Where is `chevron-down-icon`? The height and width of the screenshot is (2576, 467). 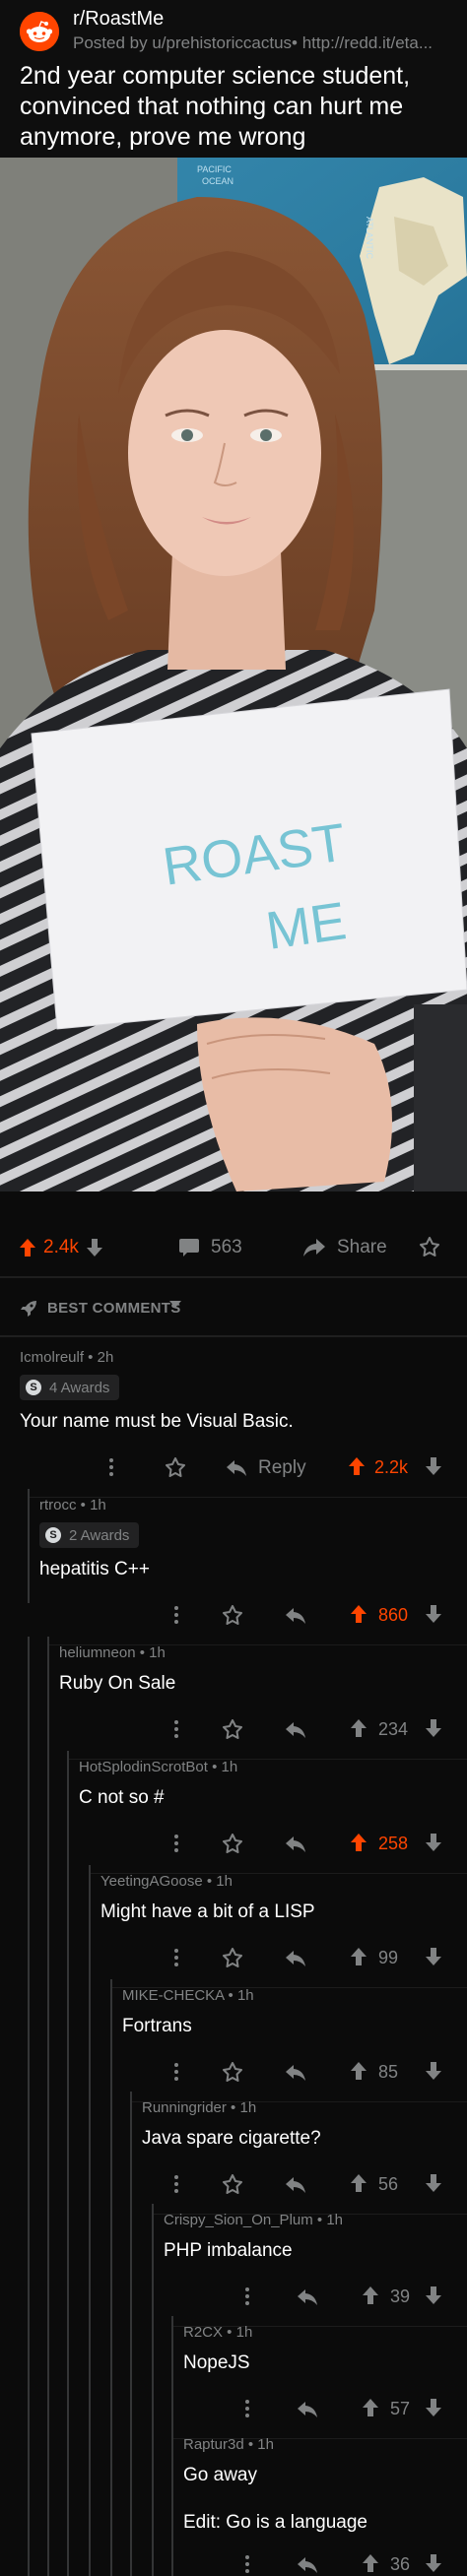 chevron-down-icon is located at coordinates (175, 1305).